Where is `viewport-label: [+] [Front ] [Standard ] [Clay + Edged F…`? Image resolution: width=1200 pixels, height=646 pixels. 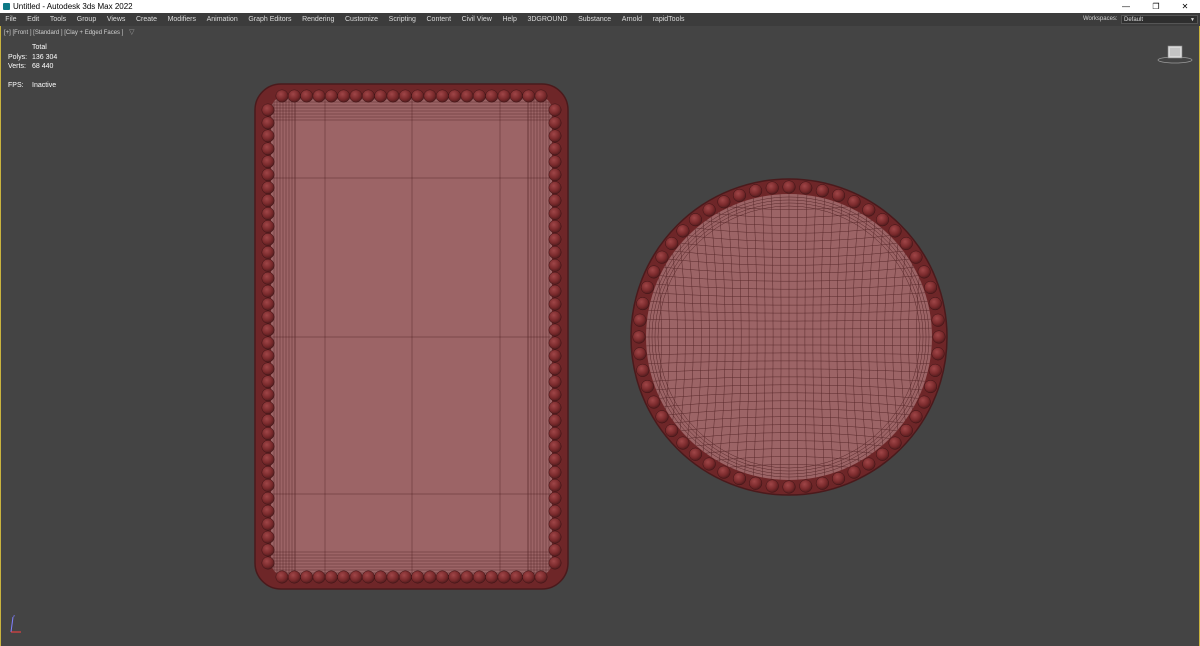 viewport-label: [+] [Front ] [Standard ] [Clay + Edged F… is located at coordinates (69, 33).